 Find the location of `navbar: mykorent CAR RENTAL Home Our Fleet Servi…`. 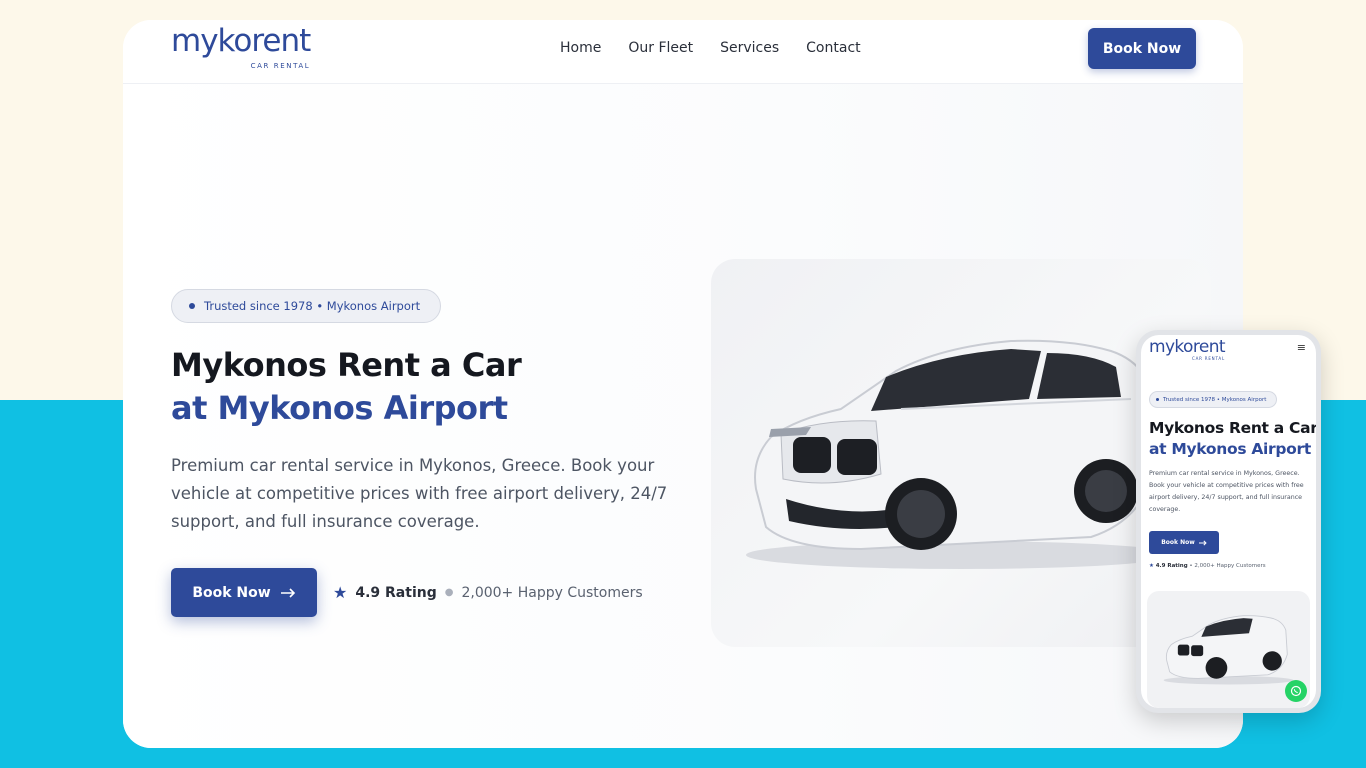

navbar: mykorent CAR RENTAL Home Our Fleet Servi… is located at coordinates (683, 52).